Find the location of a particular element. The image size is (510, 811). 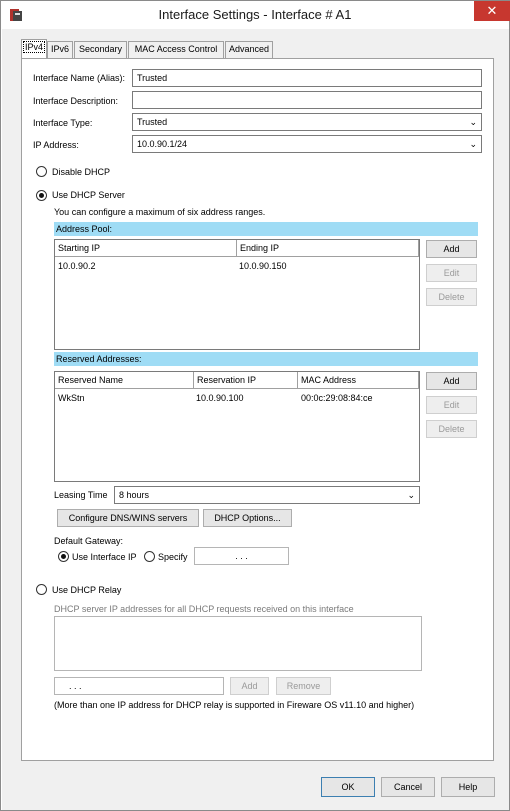

relay-server-list is located at coordinates (238, 643).